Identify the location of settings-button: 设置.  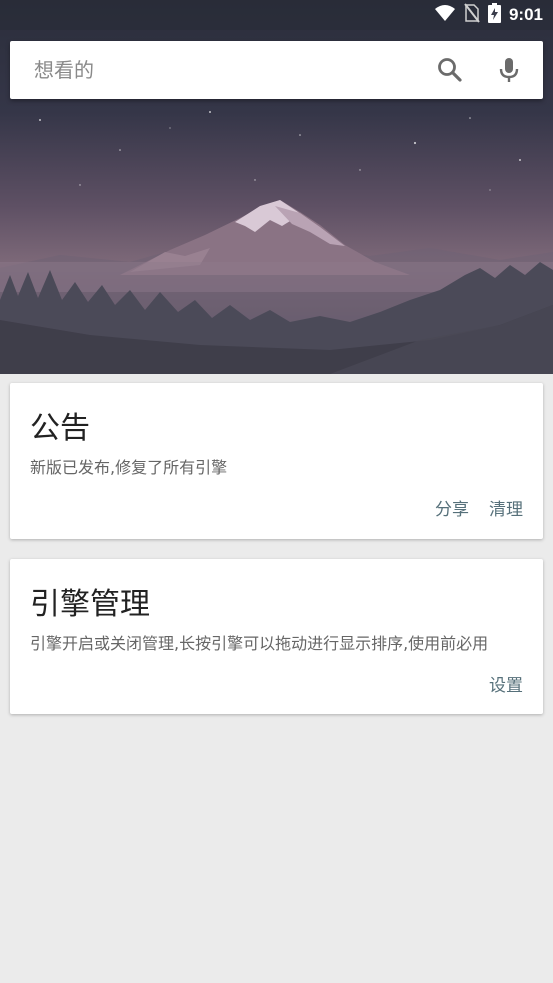
(506, 683).